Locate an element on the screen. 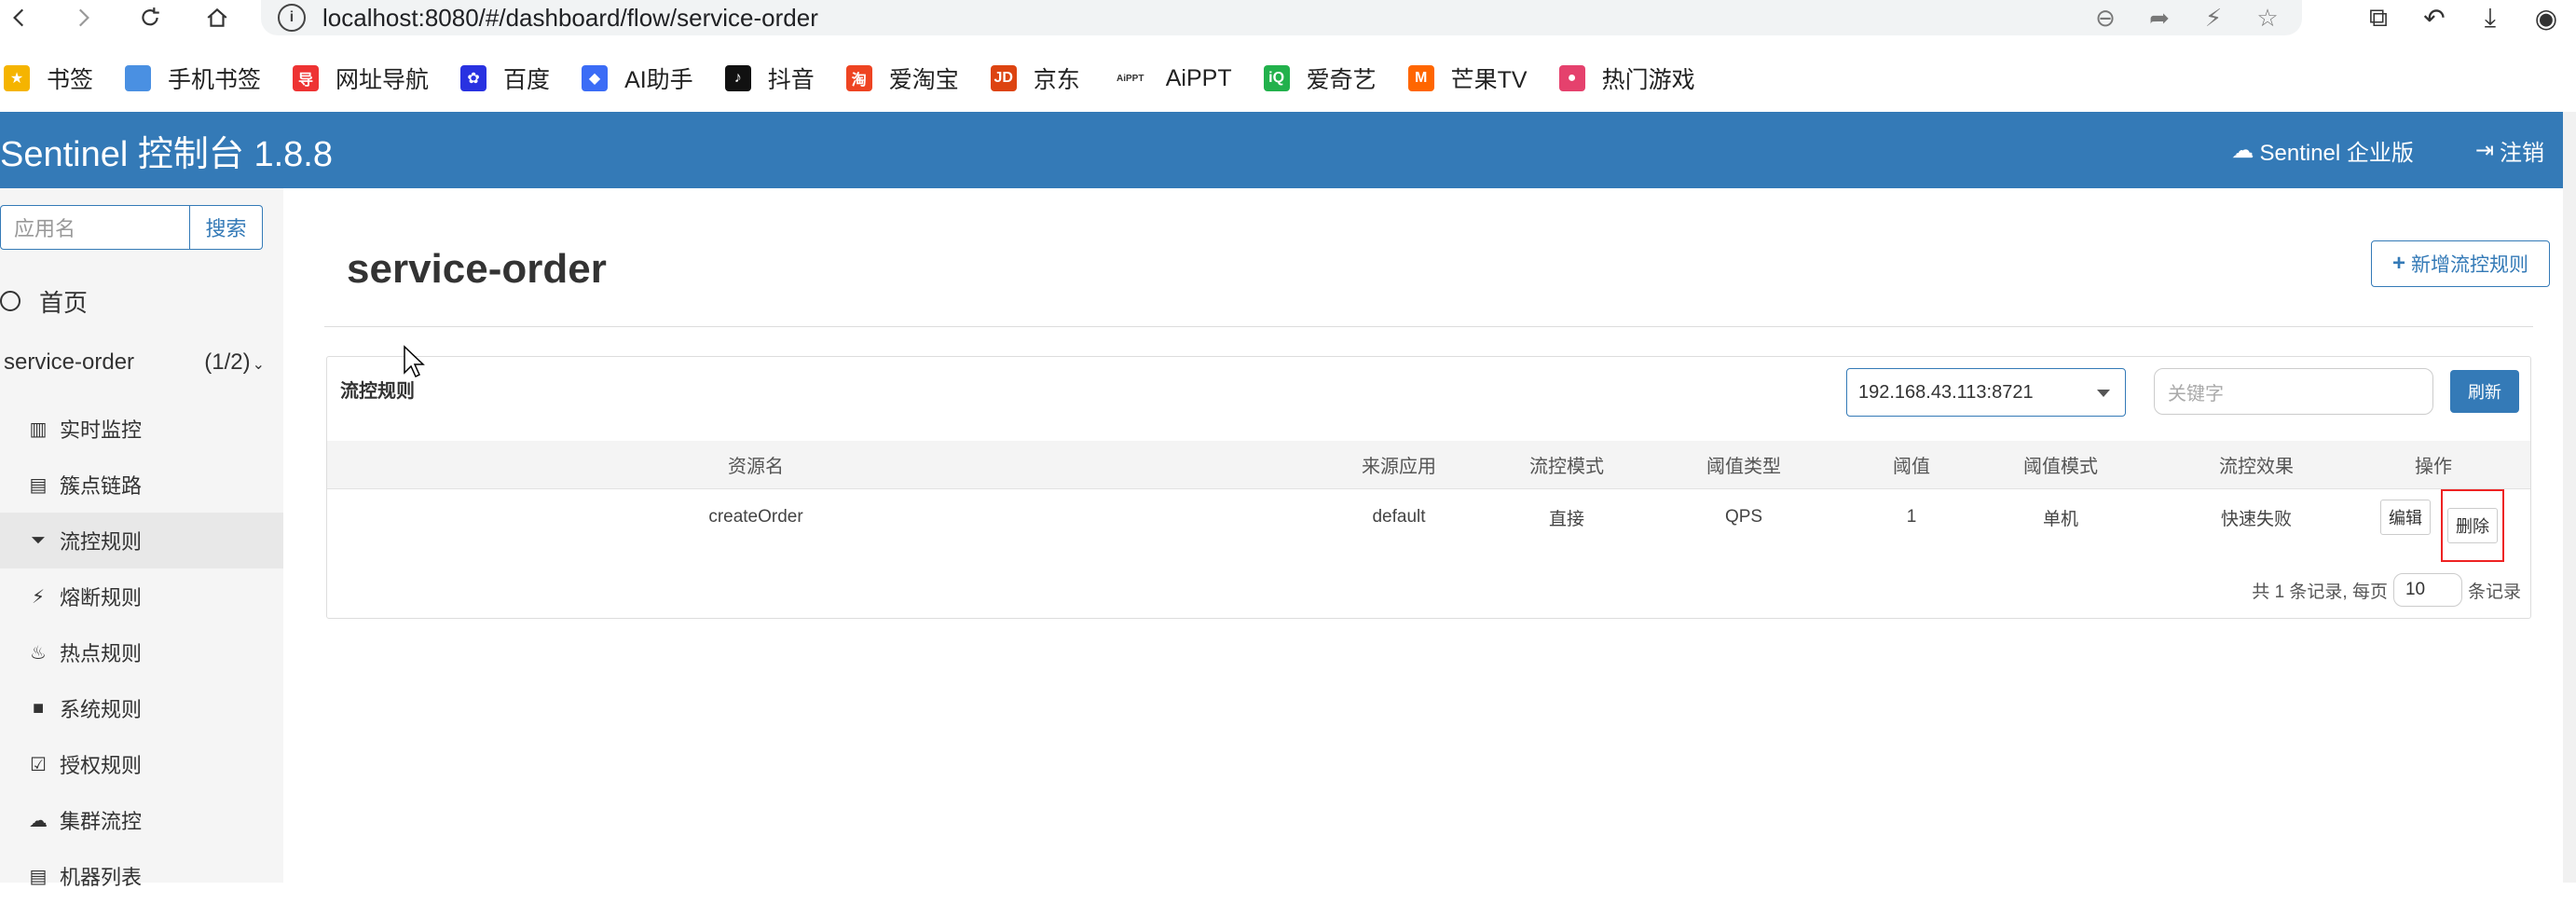 The image size is (2576, 904). sidebar-item: ☁ 集群流控 is located at coordinates (141, 820).